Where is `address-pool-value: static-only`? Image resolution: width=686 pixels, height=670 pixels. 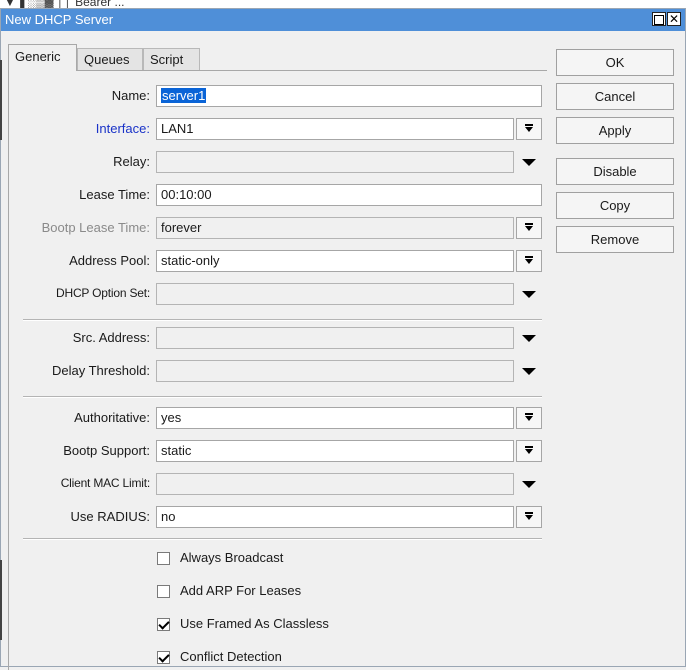 address-pool-value: static-only is located at coordinates (190, 260).